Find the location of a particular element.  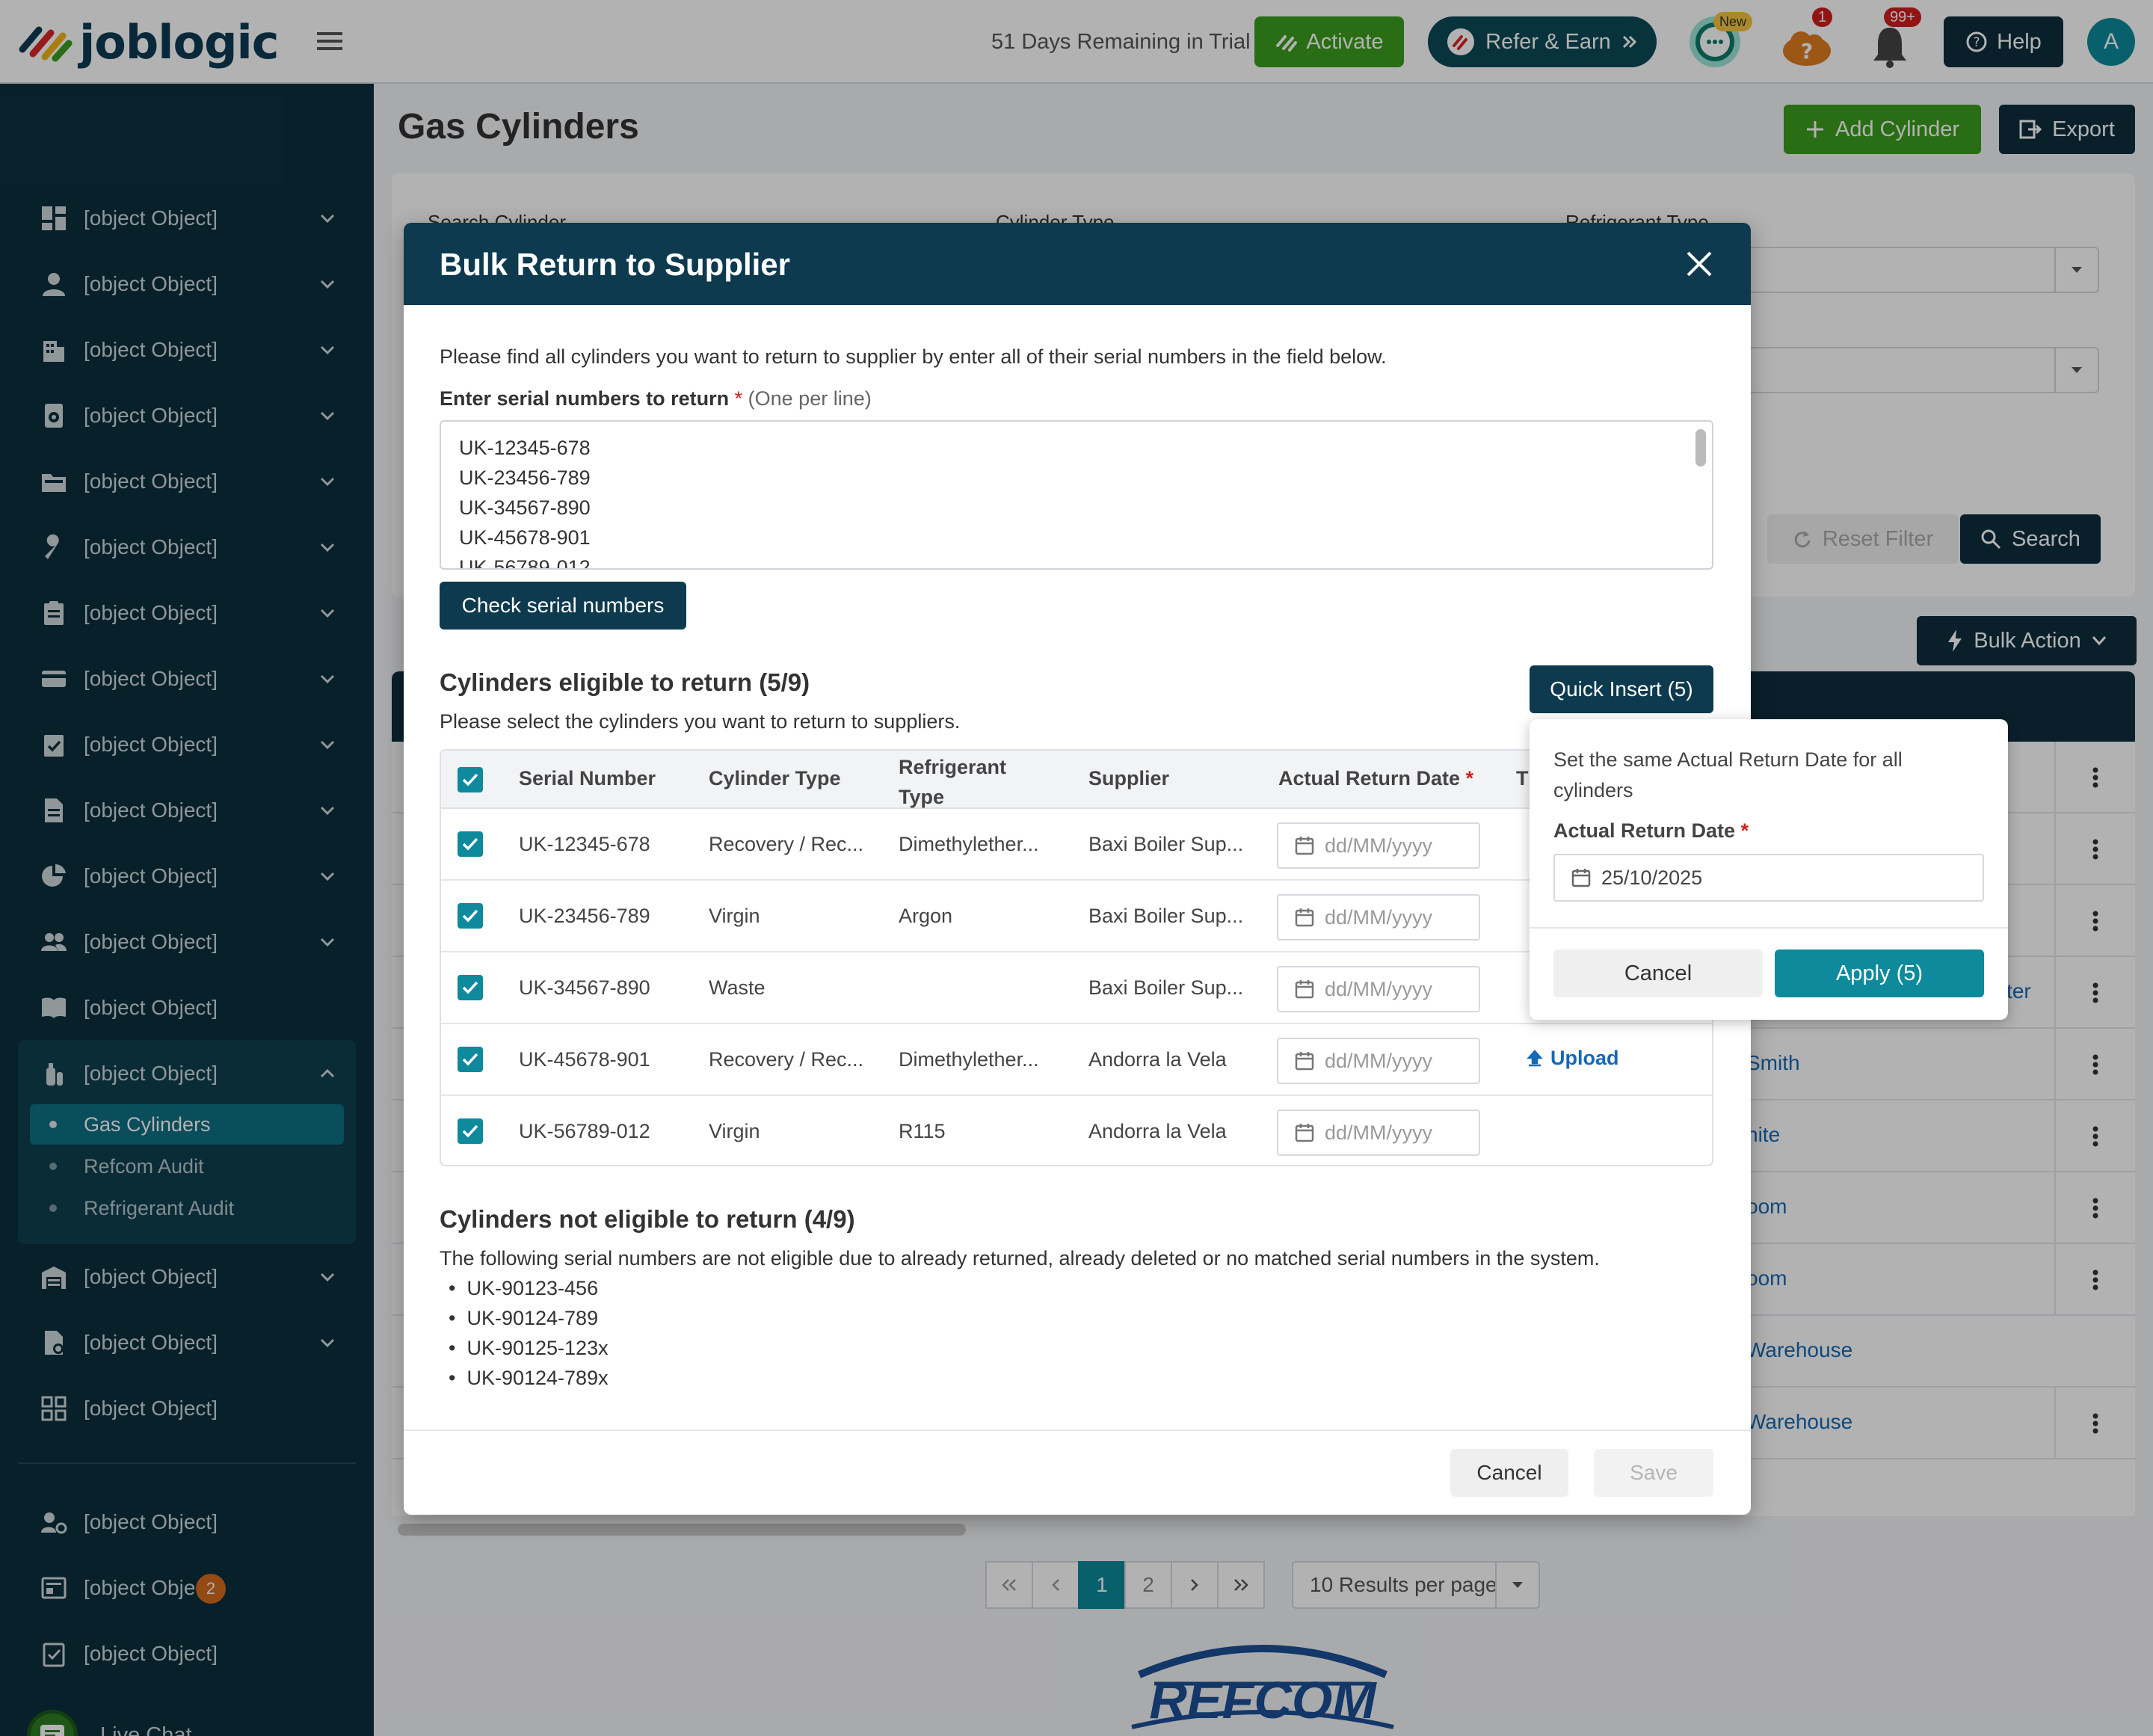

close-icon is located at coordinates (1699, 264).